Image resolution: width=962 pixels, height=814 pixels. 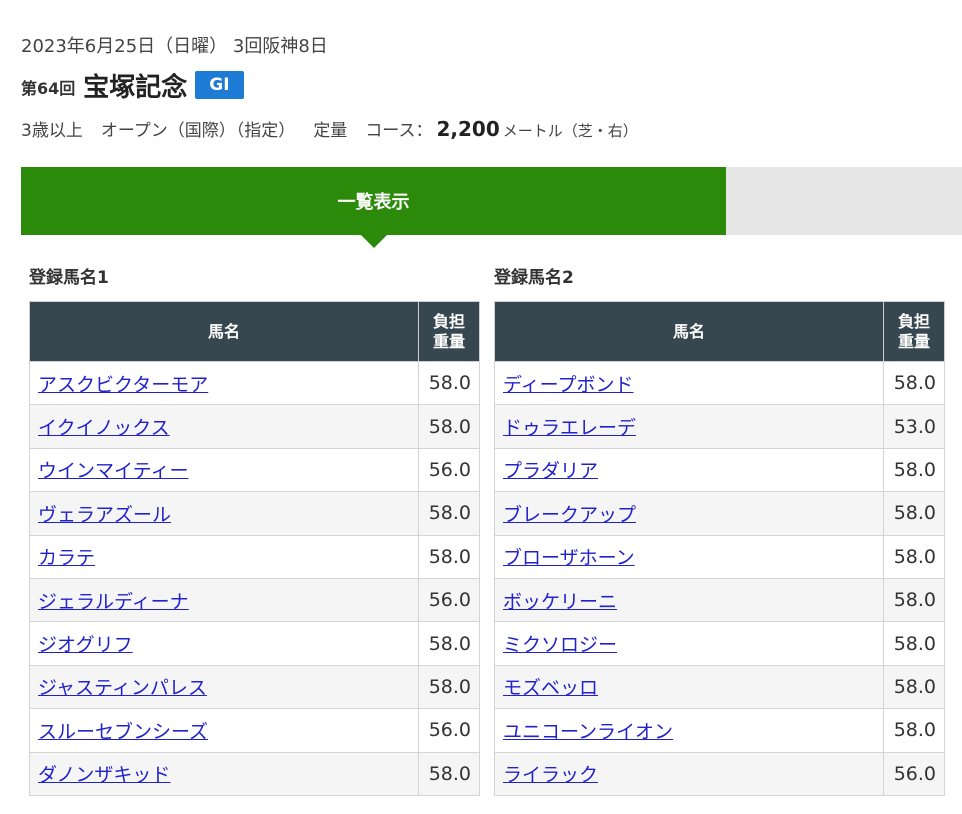 What do you see at coordinates (914, 426) in the screenshot?
I see `weight-cell: 53.0` at bounding box center [914, 426].